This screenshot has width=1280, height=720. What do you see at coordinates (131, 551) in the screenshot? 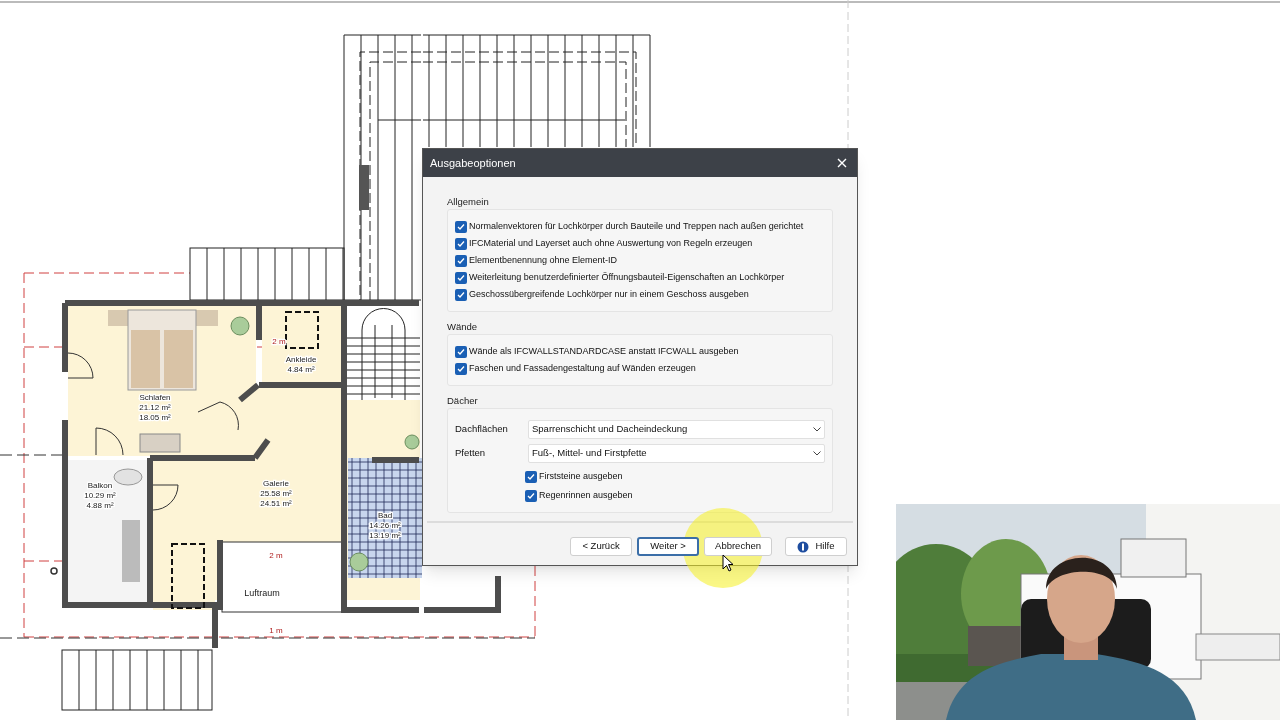
I see `bench-drawing` at bounding box center [131, 551].